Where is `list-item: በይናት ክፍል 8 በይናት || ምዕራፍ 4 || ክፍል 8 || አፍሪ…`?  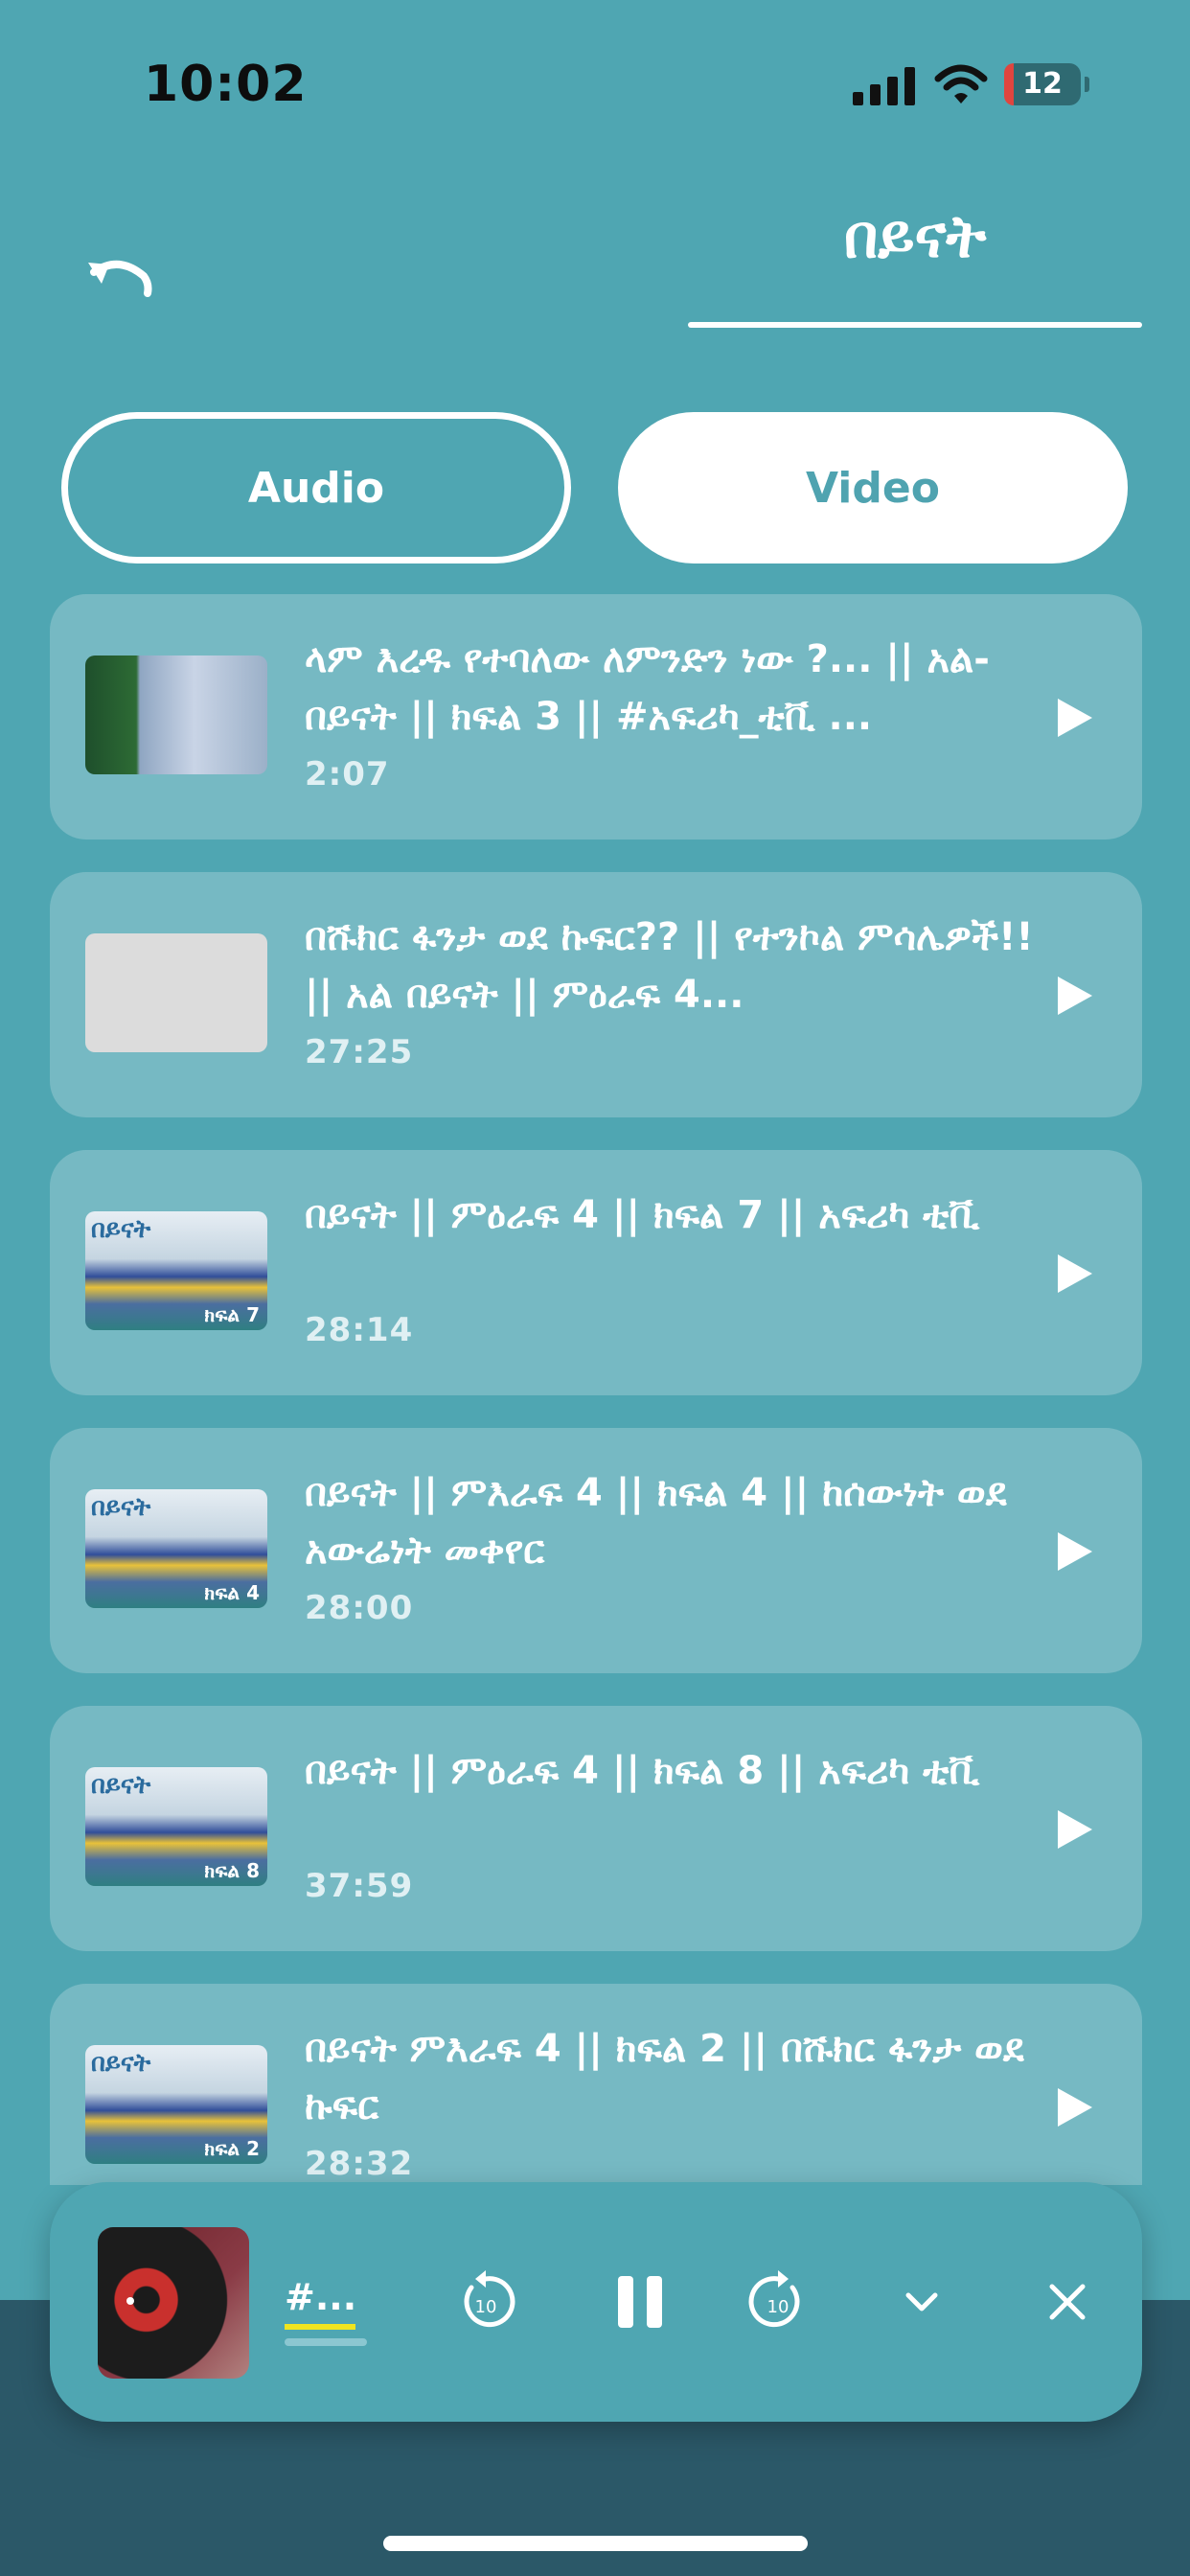
list-item: በይናት ክፍል 8 በይናት || ምዕራፍ 4 || ክፍል 8 || አፍሪ… is located at coordinates (596, 1828).